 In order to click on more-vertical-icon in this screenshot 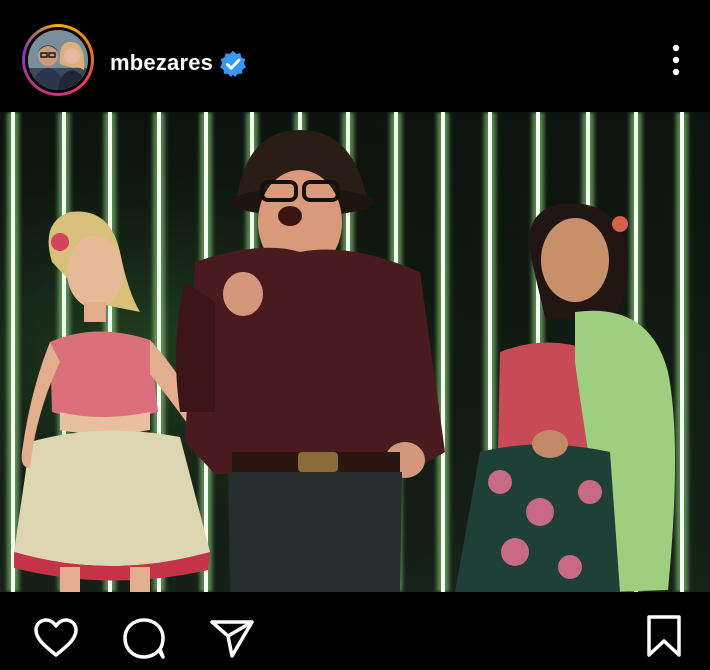, I will do `click(676, 60)`.